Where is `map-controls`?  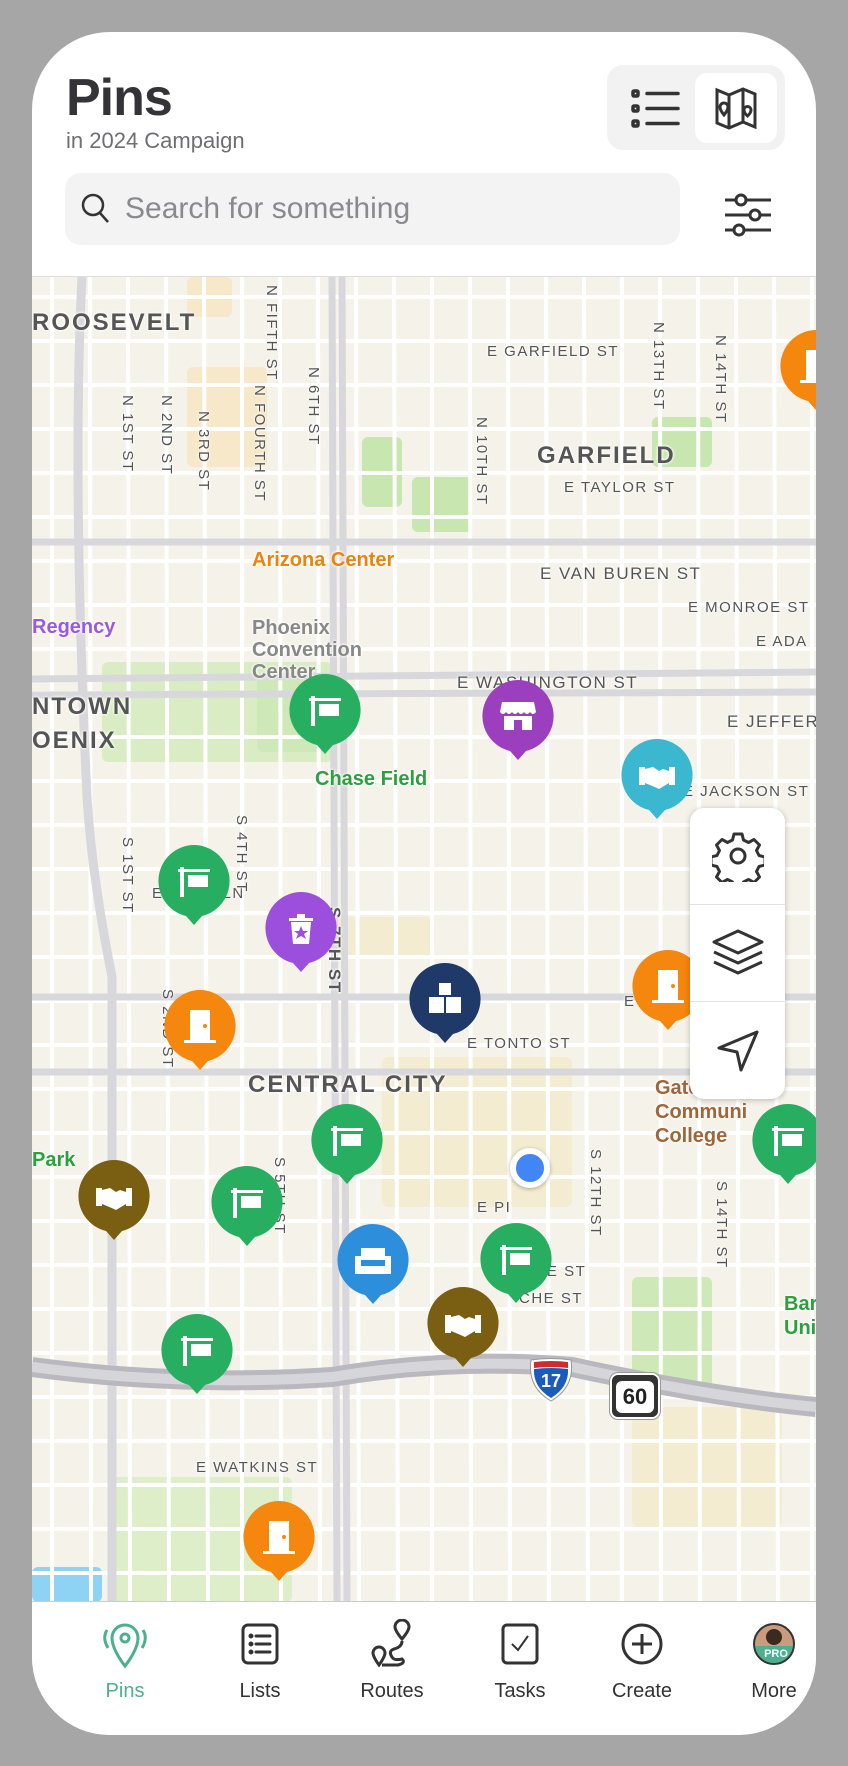
map-controls is located at coordinates (737, 953).